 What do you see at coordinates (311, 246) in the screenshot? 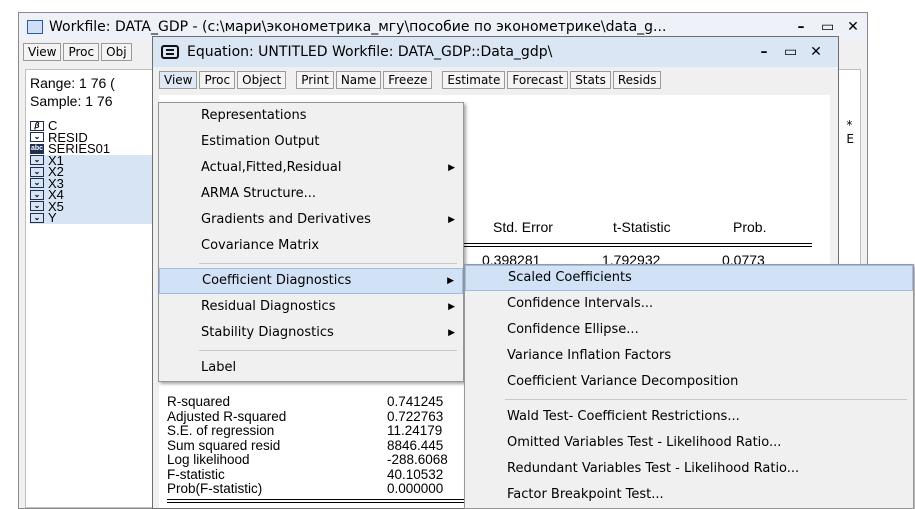
I see `menu-item-covariance-matrix: Covariance Matrix` at bounding box center [311, 246].